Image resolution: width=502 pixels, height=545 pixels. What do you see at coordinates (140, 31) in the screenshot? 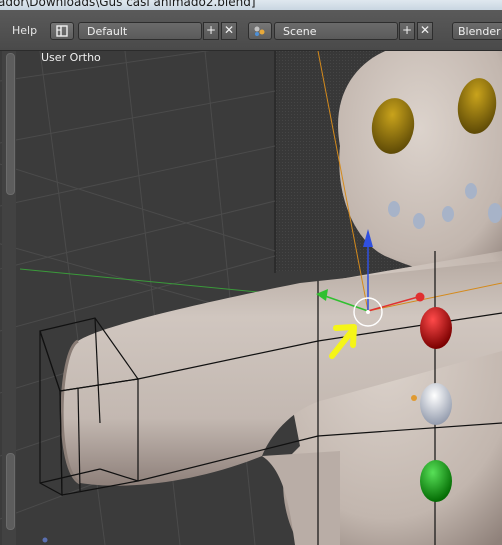
I see `screen-layout-field: Default` at bounding box center [140, 31].